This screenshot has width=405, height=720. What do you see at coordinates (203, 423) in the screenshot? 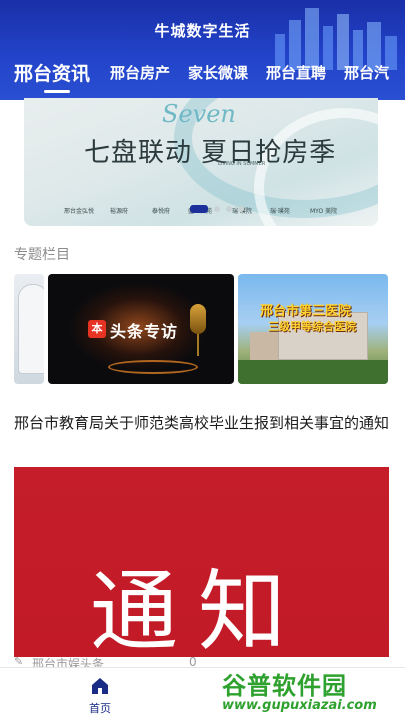
I see `article-title: 邢台市教育局关于师范类高校毕业生报到相关事宜的通知` at bounding box center [203, 423].